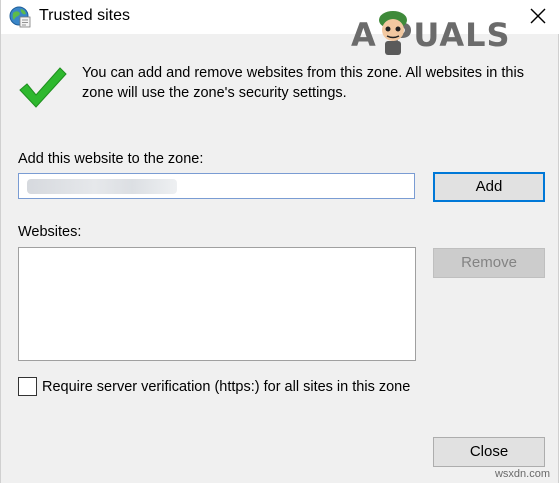  Describe the element at coordinates (84, 15) in the screenshot. I see `window-title: Trusted sites` at that location.